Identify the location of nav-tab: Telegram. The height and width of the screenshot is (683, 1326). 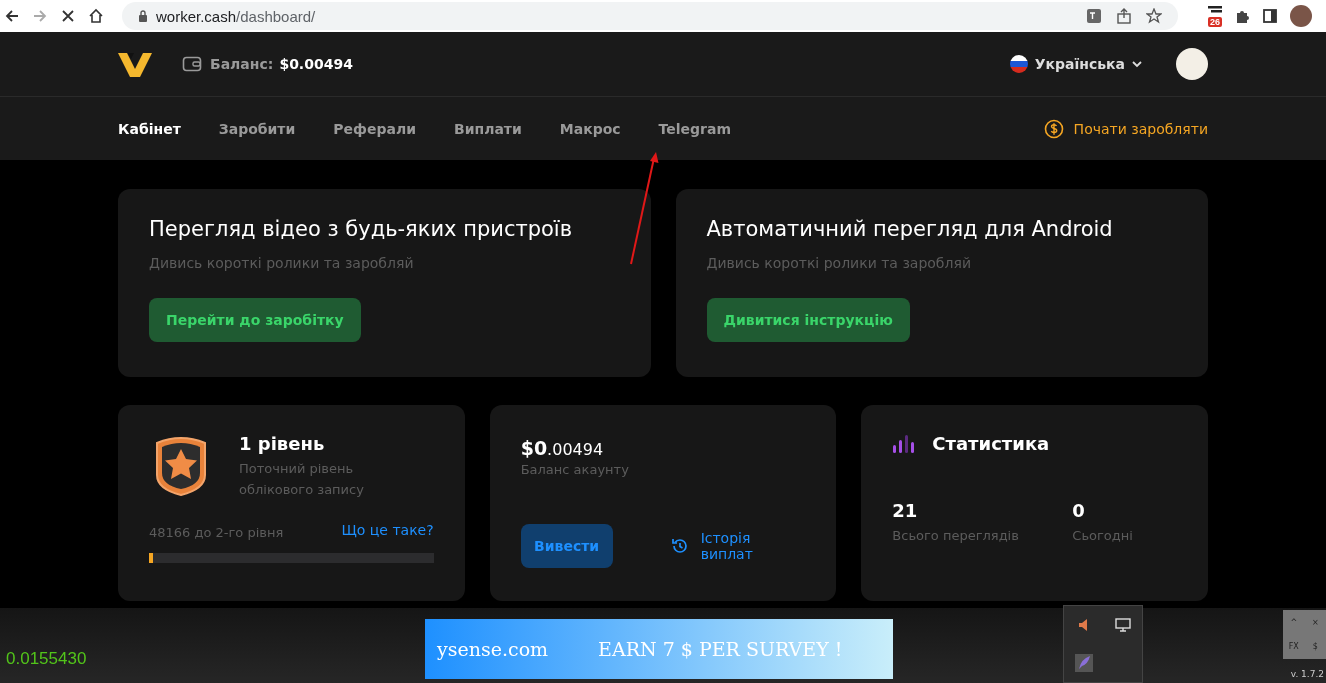
(695, 128).